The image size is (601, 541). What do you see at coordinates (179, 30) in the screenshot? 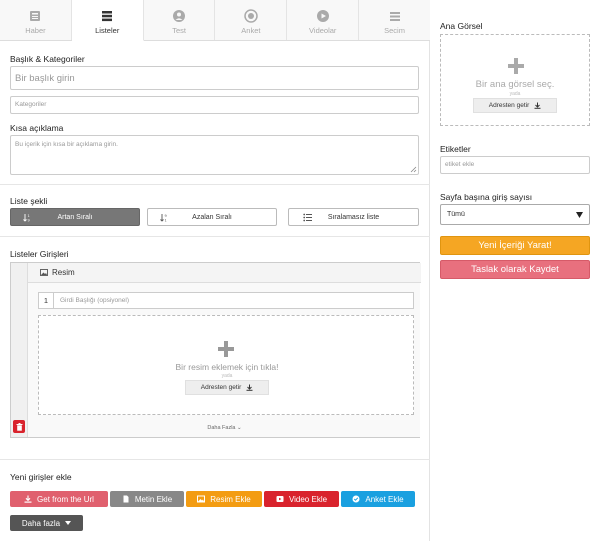
I see `tab-label: Test` at bounding box center [179, 30].